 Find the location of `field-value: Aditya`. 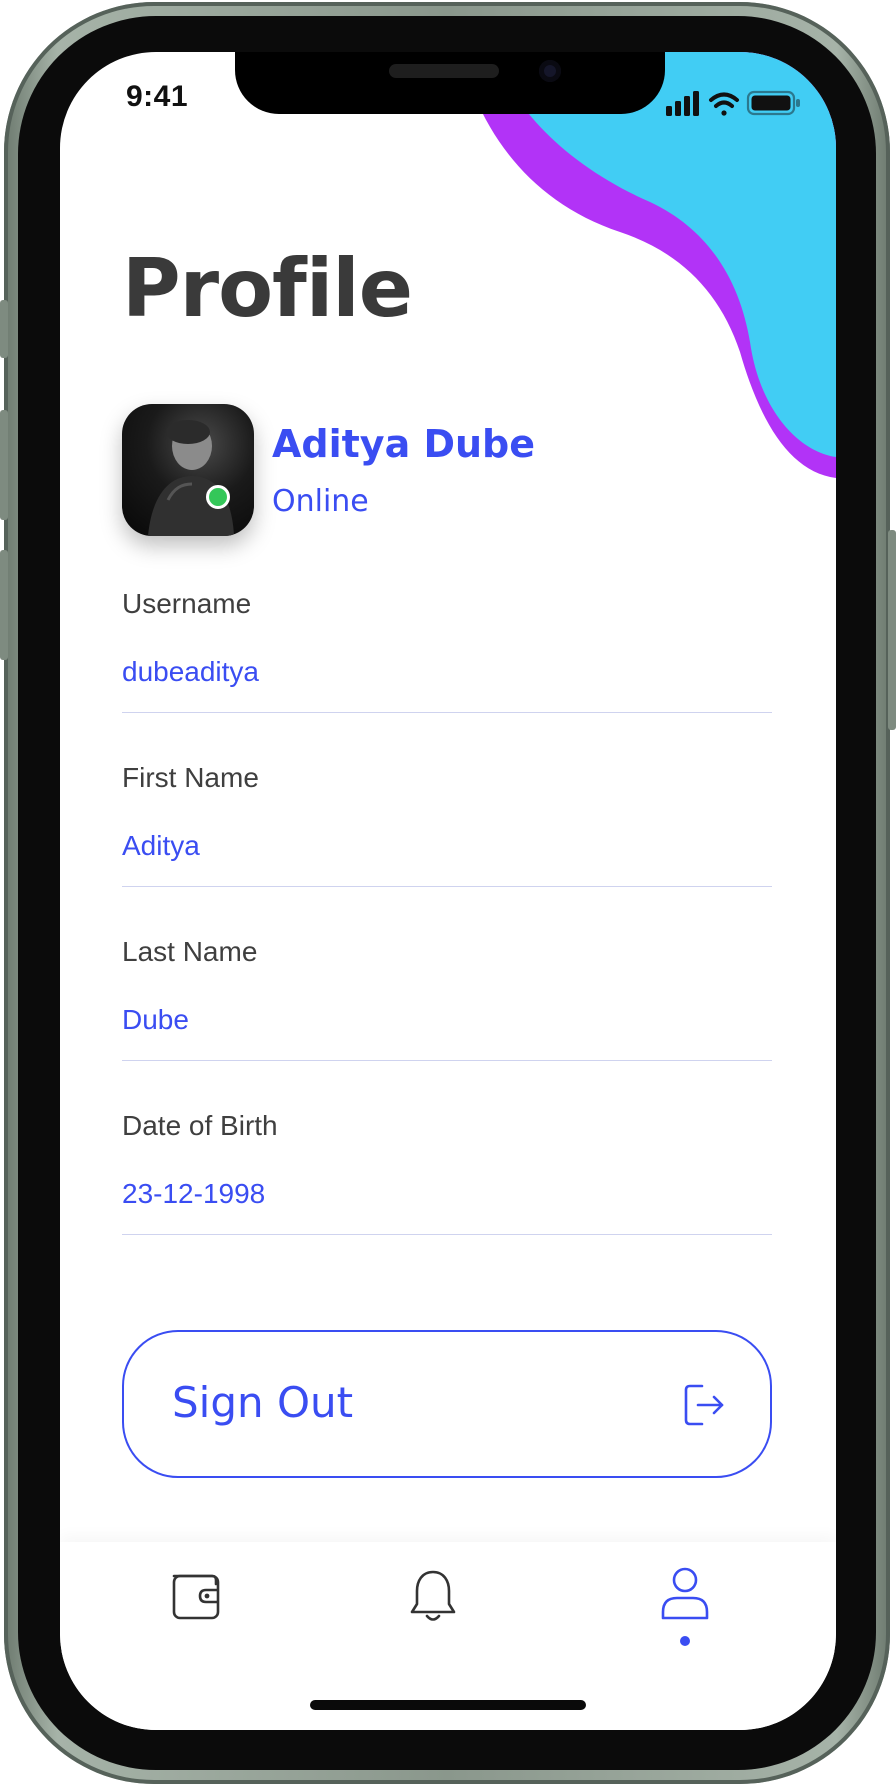

field-value: Aditya is located at coordinates (161, 845).